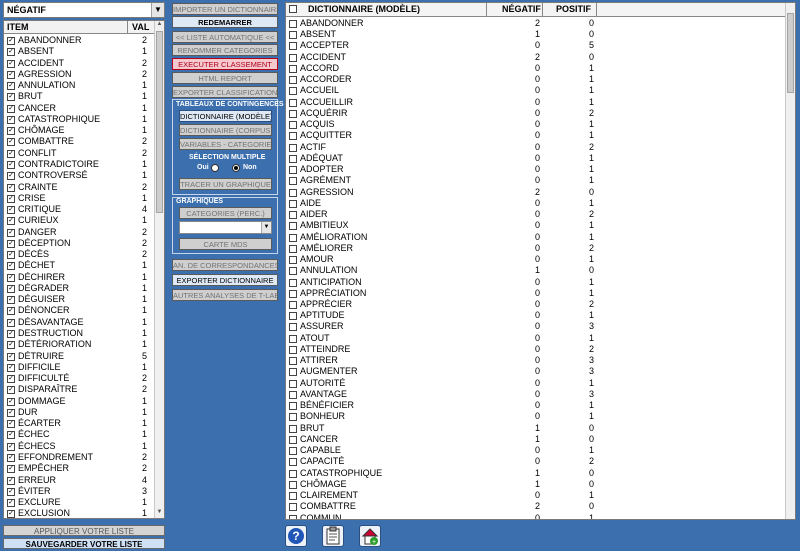  Describe the element at coordinates (79, 322) in the screenshot. I see `list-item: ✓ DÉSAVANTAGE 1` at that location.